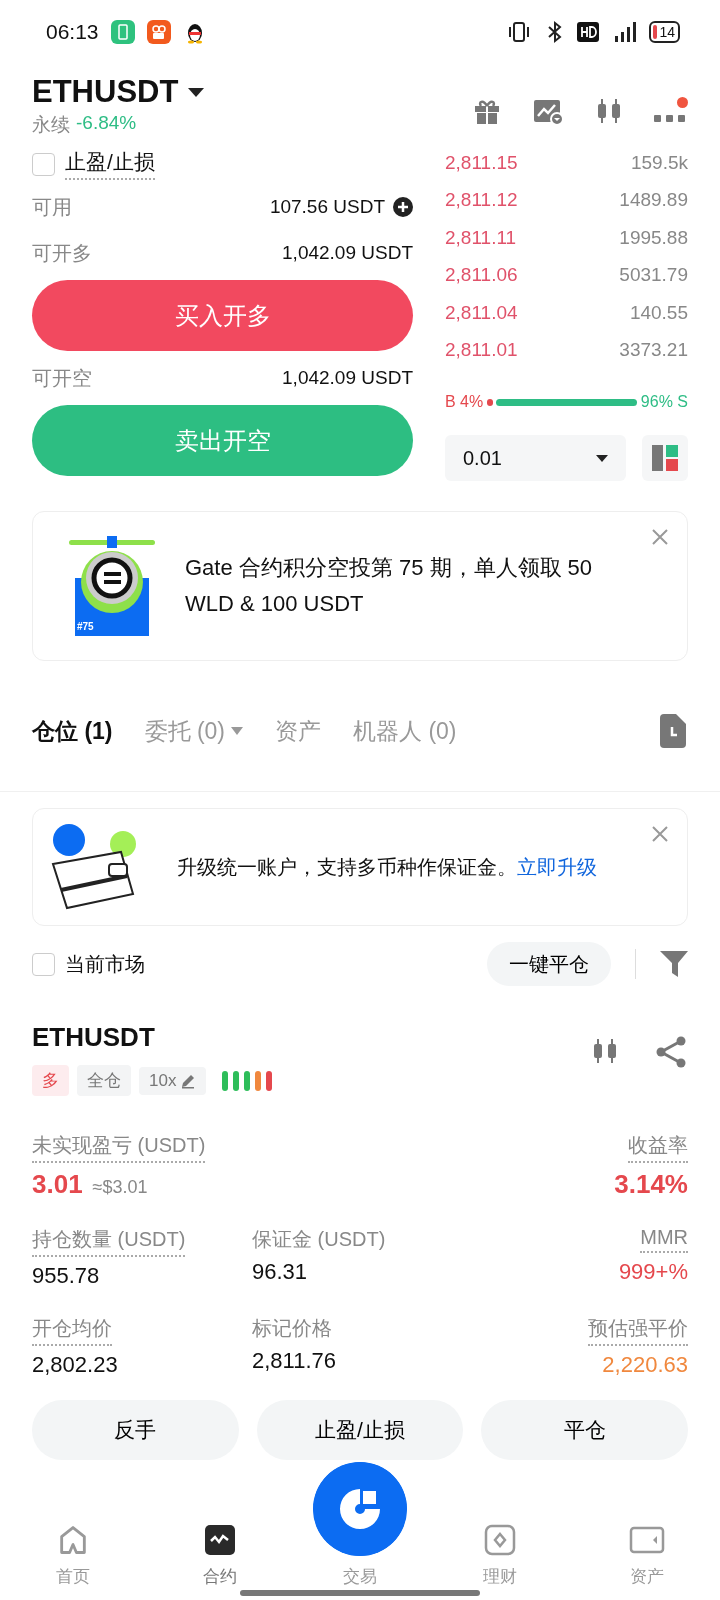 The height and width of the screenshot is (1600, 720). What do you see at coordinates (653, 350) in the screenshot?
I see `ask-amount: 3373.21` at bounding box center [653, 350].